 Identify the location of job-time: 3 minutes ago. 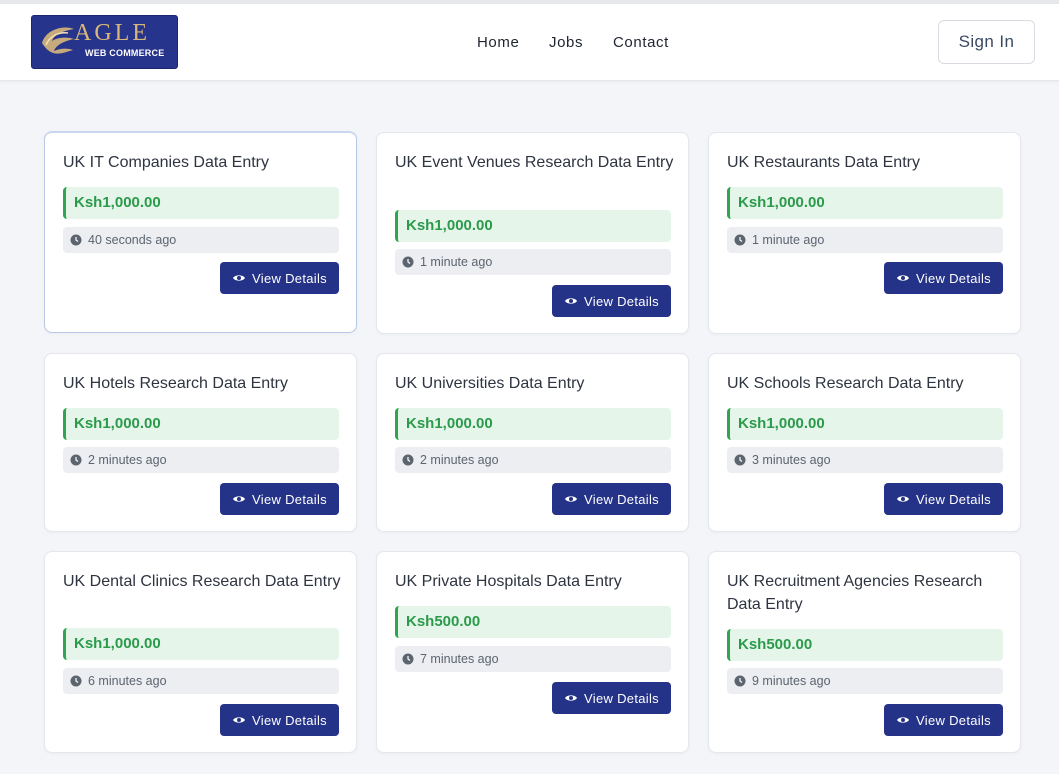
(865, 460).